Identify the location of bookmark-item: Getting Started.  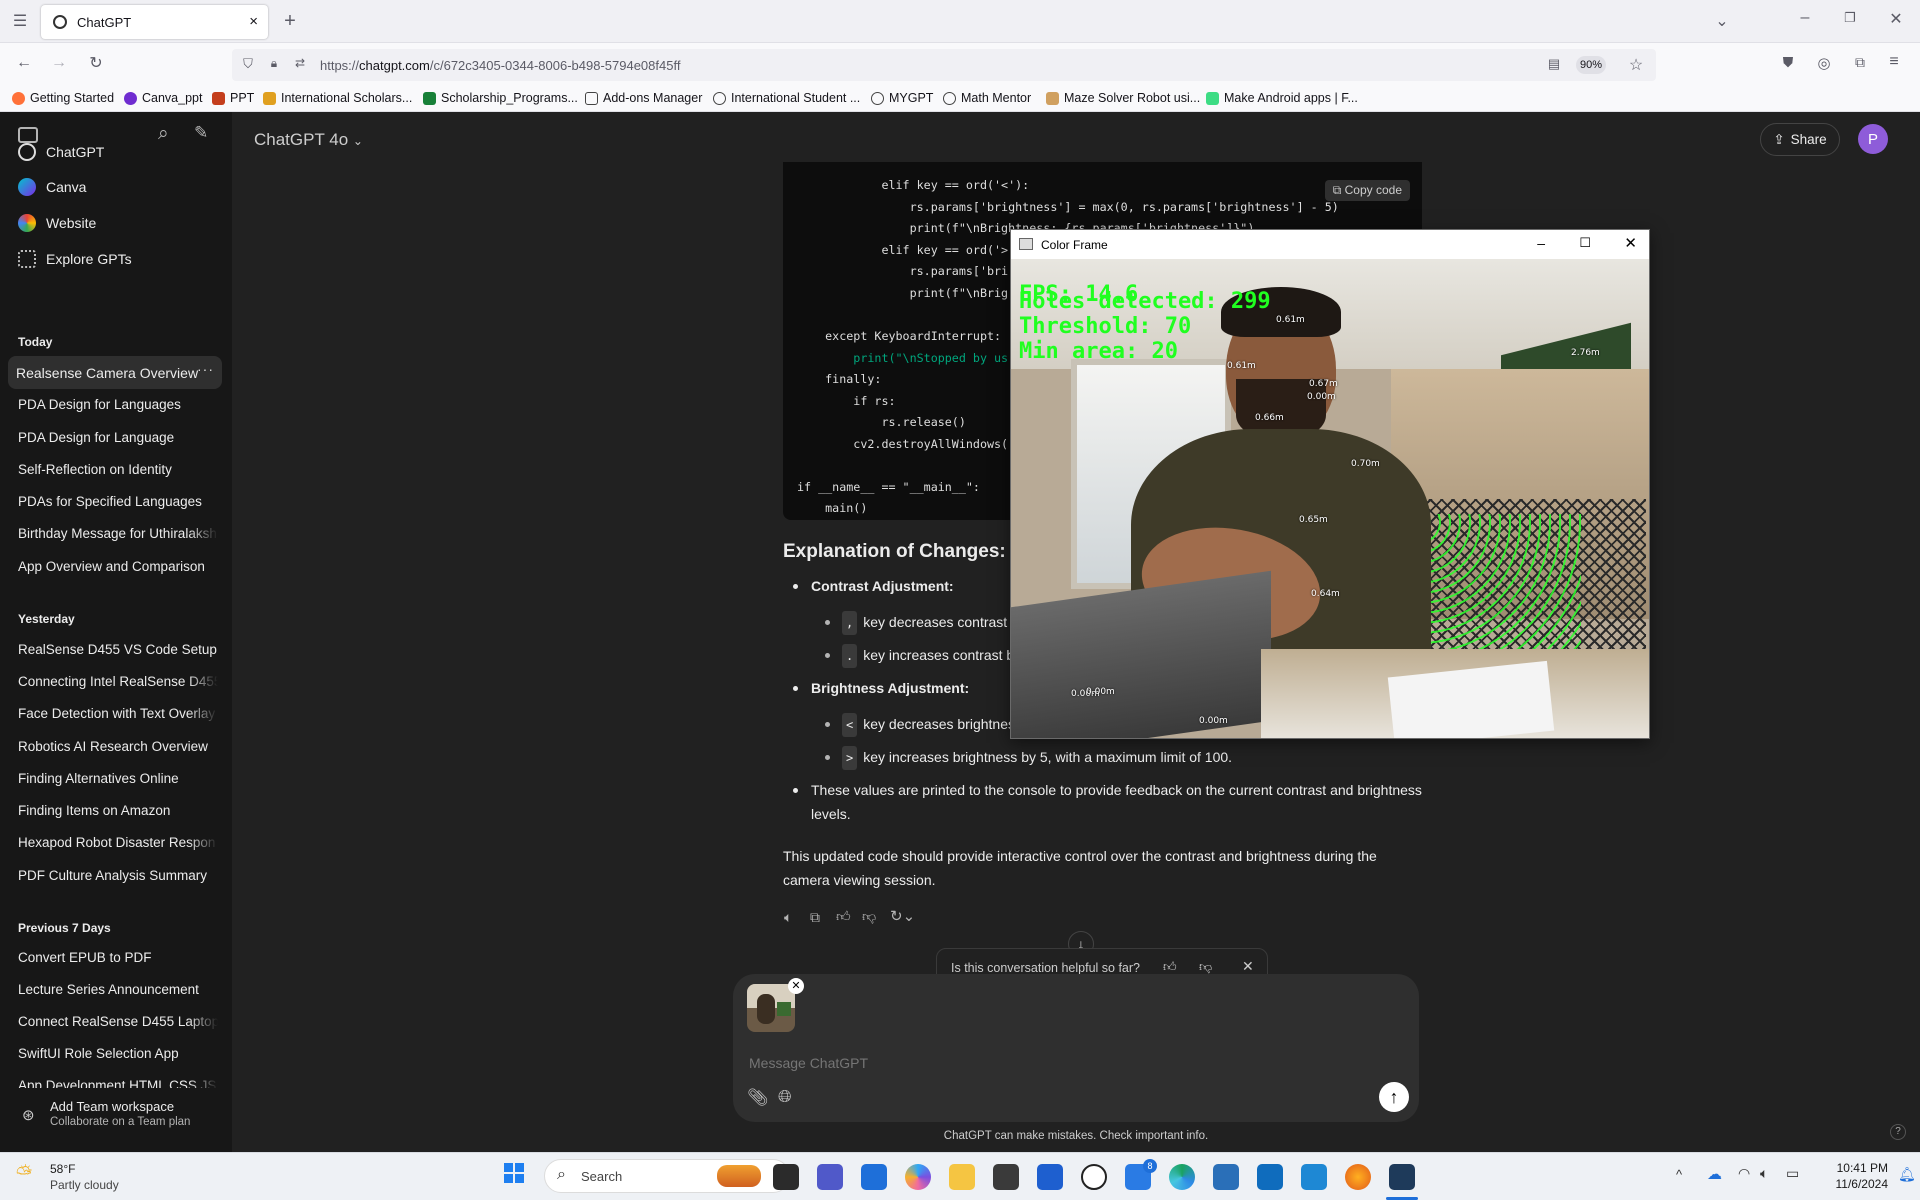
(63, 98).